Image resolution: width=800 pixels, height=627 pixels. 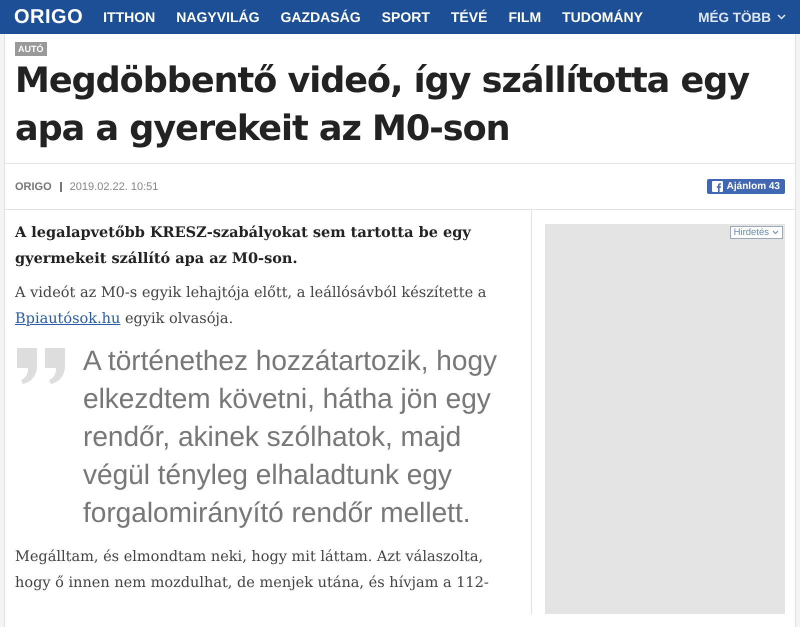 I want to click on nav-link: SPORT, so click(x=406, y=17).